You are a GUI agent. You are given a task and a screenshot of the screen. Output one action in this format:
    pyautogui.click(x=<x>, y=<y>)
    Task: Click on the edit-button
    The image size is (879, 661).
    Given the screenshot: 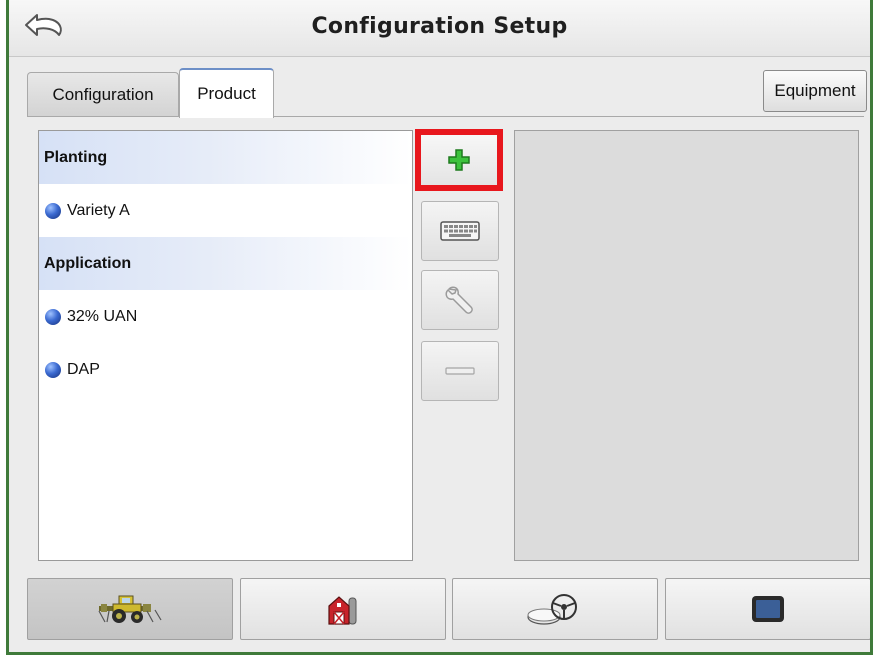 What is the action you would take?
    pyautogui.click(x=460, y=300)
    